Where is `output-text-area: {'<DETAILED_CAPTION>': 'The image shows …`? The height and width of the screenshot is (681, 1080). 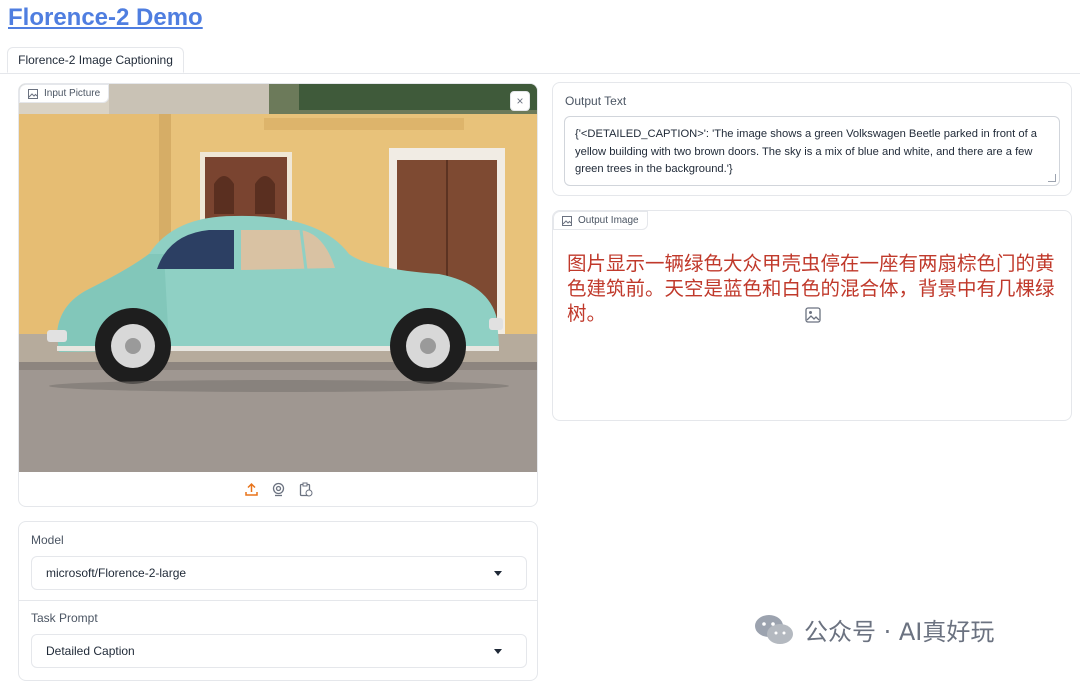
output-text-area: {'<DETAILED_CAPTION>': 'The image shows … is located at coordinates (812, 151).